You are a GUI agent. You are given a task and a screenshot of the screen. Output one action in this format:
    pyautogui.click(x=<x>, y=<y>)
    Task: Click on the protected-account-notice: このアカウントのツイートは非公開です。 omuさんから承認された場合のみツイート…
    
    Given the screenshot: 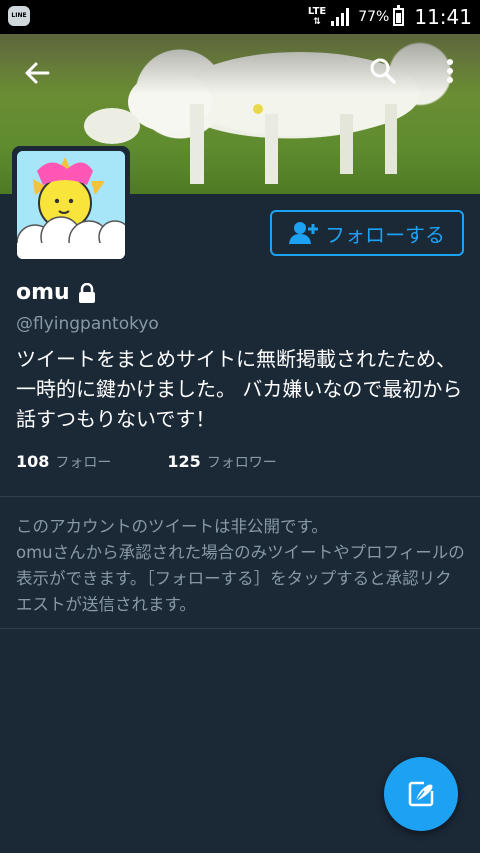 What is the action you would take?
    pyautogui.click(x=241, y=566)
    